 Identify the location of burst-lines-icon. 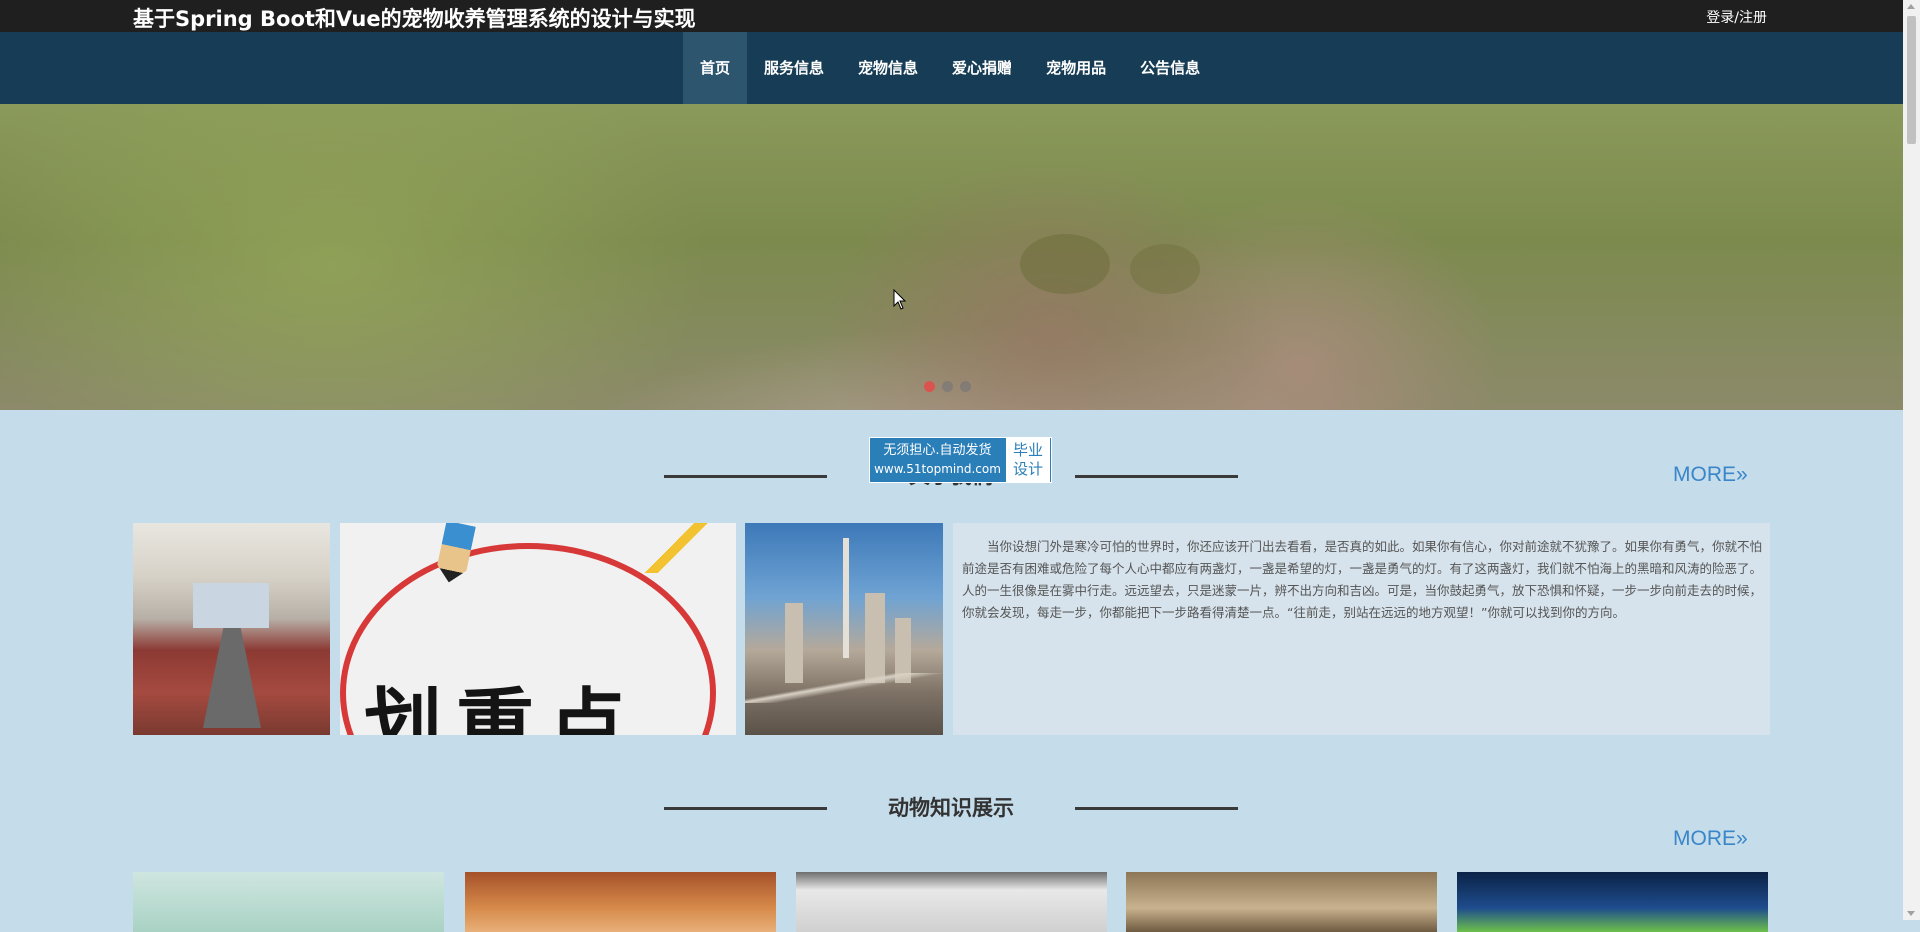
(676, 548).